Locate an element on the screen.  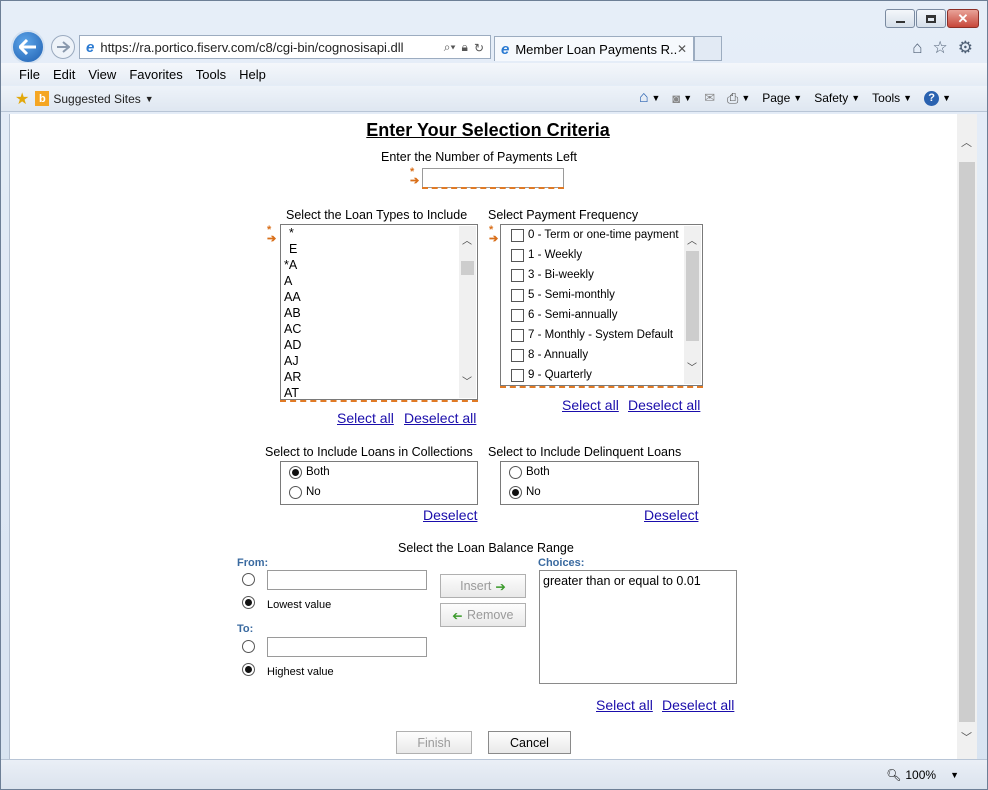
loan-type-option: AB is located at coordinates (379, 313).